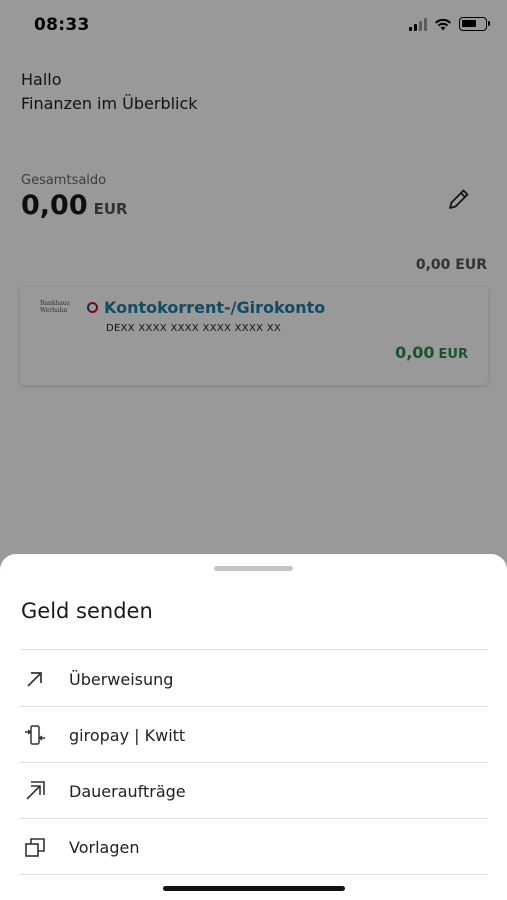 The image size is (507, 900). Describe the element at coordinates (35, 735) in the screenshot. I see `phone-transfer-icon` at that location.